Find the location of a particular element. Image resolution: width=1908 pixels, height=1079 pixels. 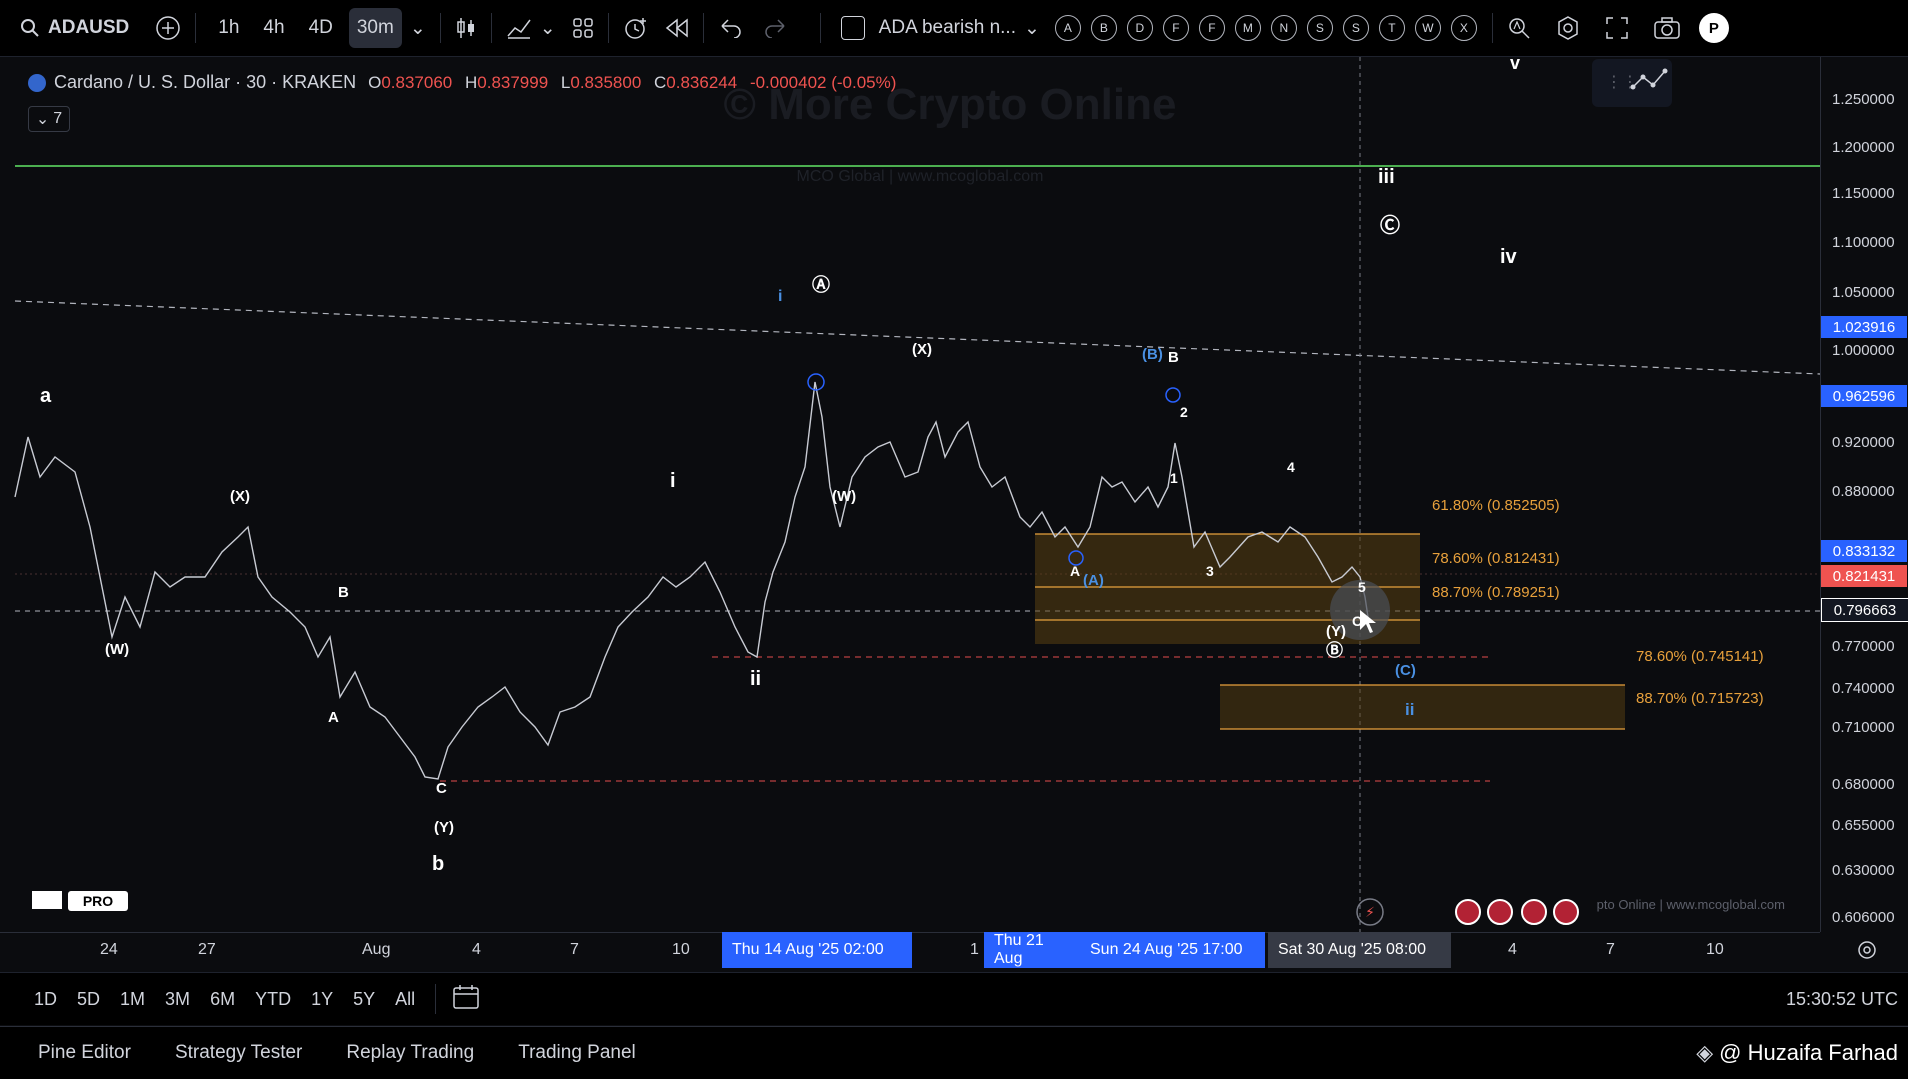

footer-tab: Pine Editor is located at coordinates (84, 1053).